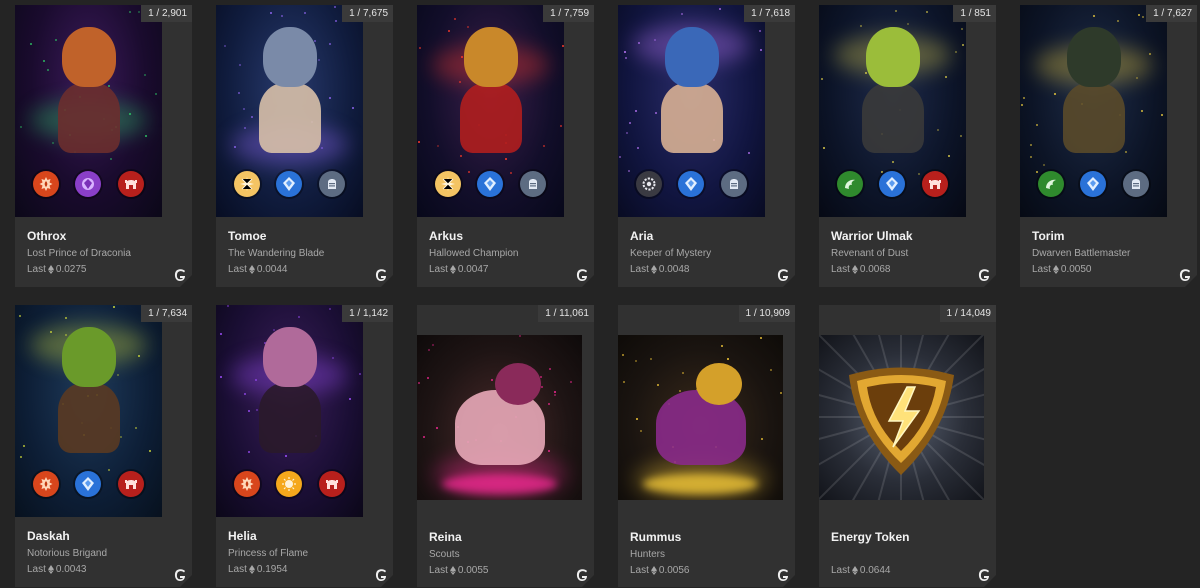 Image resolution: width=1200 pixels, height=588 pixels. Describe the element at coordinates (1171, 13) in the screenshot. I see `edition-badge: 1 / 7,627` at that location.